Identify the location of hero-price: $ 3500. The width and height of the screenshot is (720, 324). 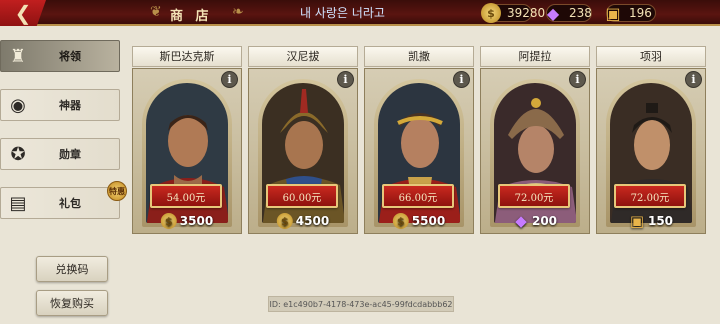
(187, 221).